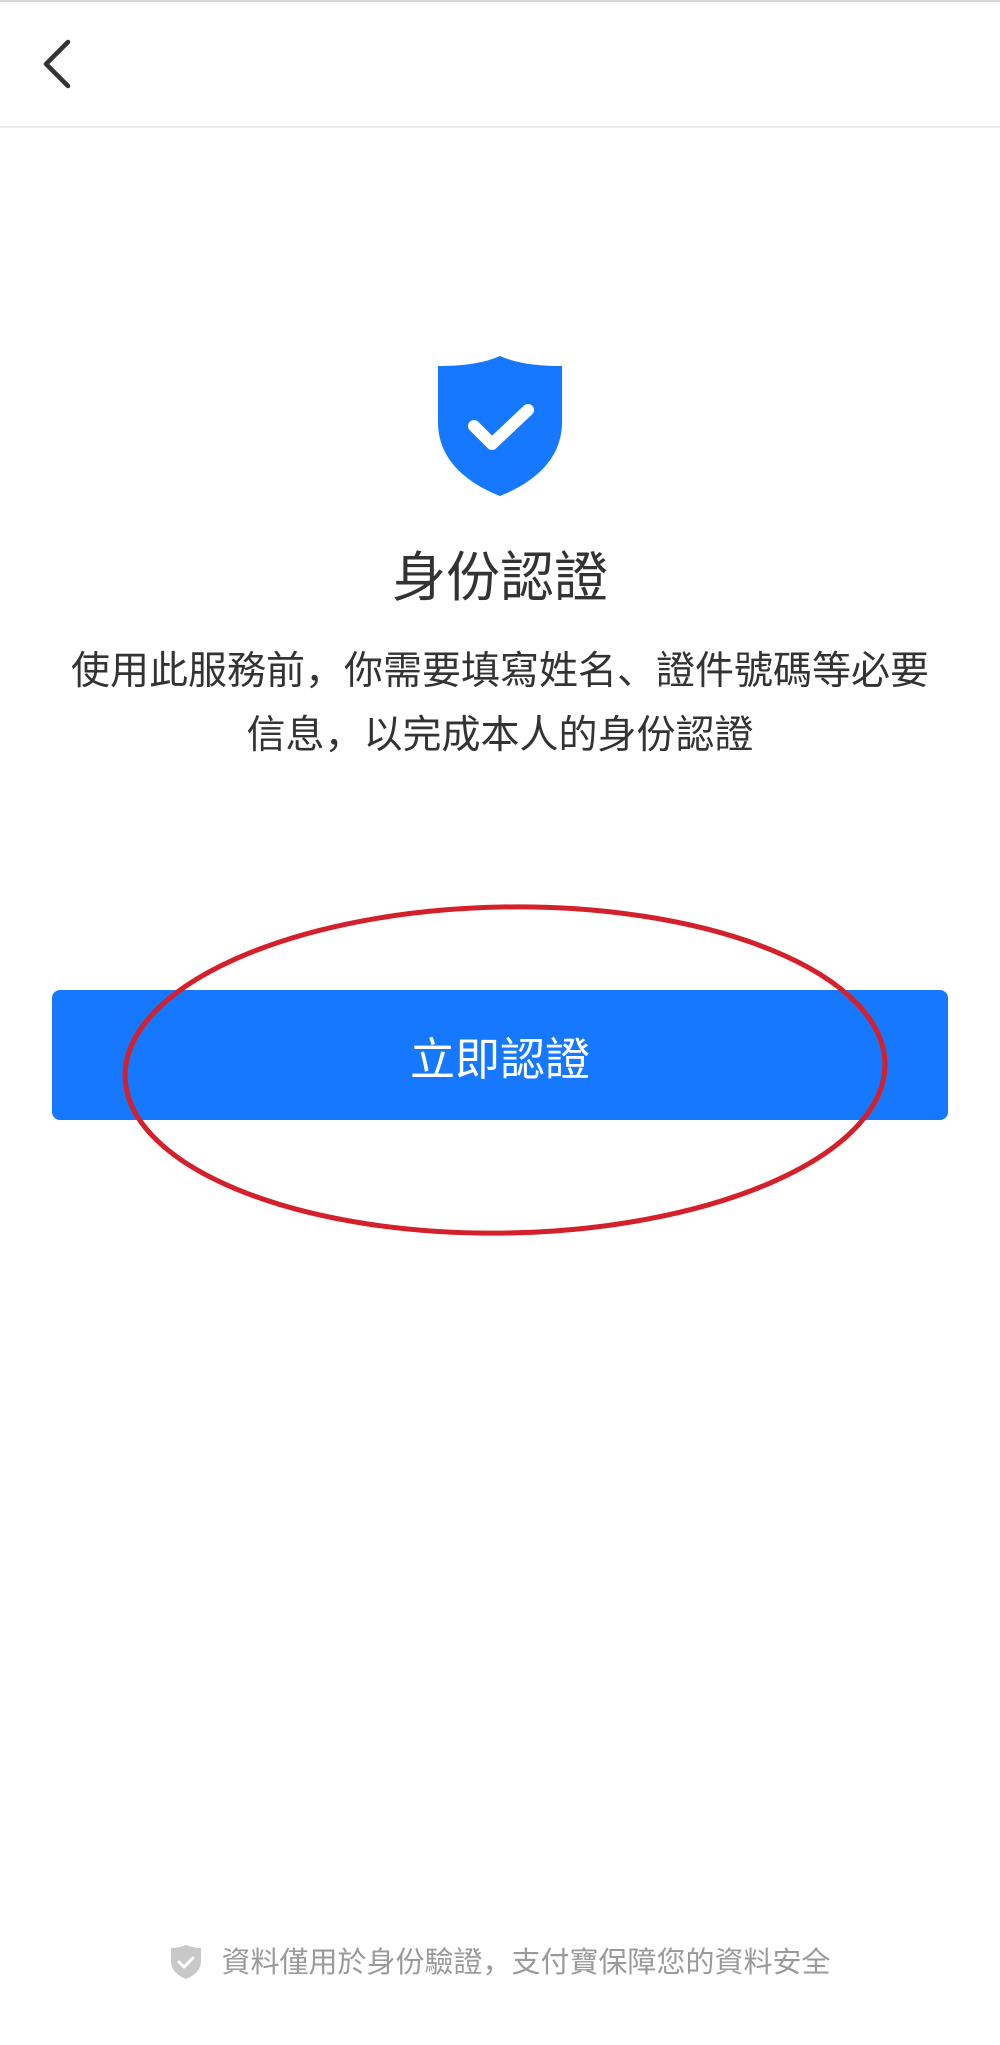  Describe the element at coordinates (499, 671) in the screenshot. I see `description-line-1: 使用此服務前，你需要填寫姓名、證件號碼等必要` at that location.